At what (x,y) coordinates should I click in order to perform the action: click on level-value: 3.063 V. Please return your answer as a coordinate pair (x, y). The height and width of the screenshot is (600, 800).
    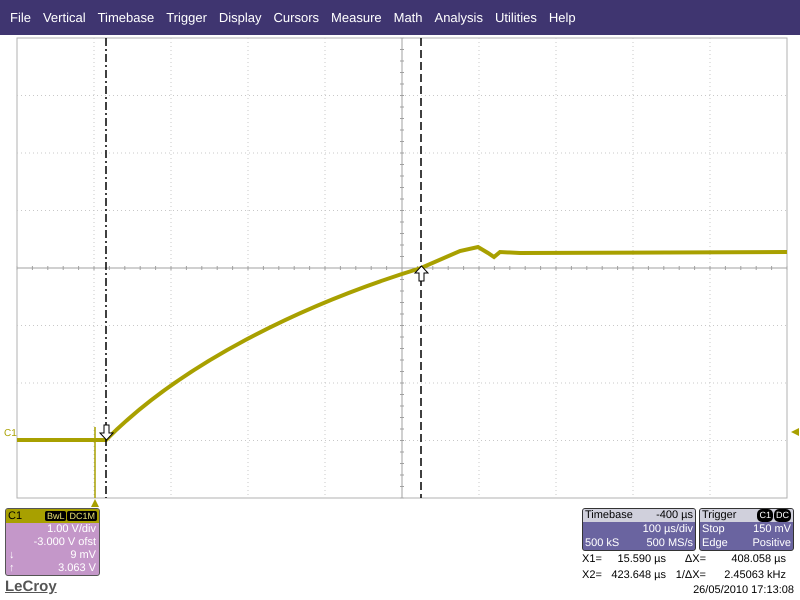
    Looking at the image, I should click on (77, 568).